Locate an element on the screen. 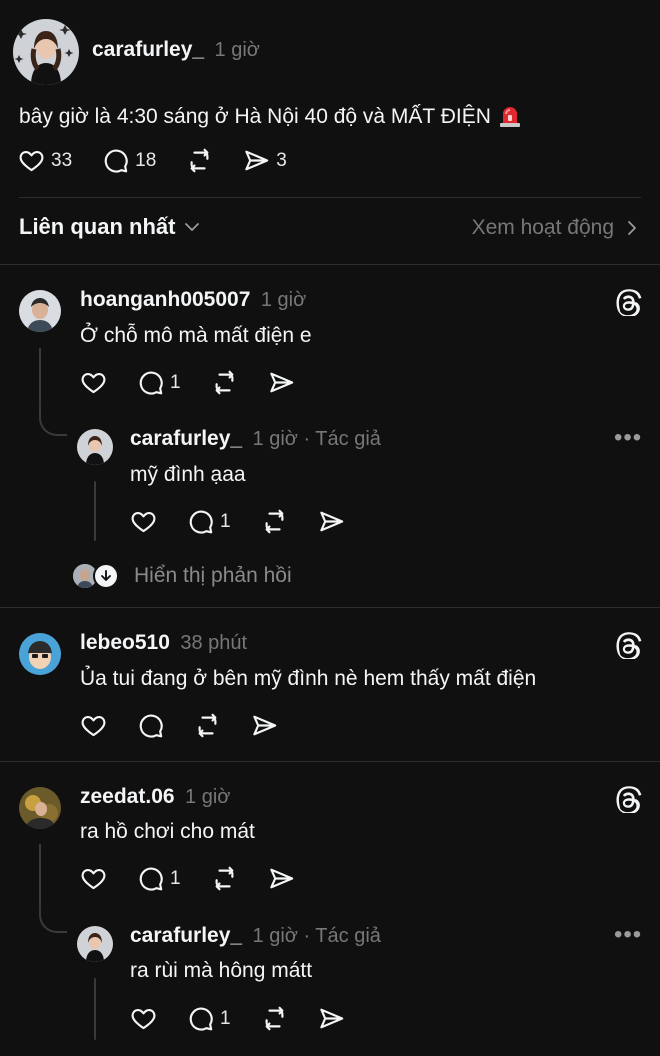 This screenshot has width=660, height=1056. sort-dropdown: Liên quan nhất is located at coordinates (110, 227).